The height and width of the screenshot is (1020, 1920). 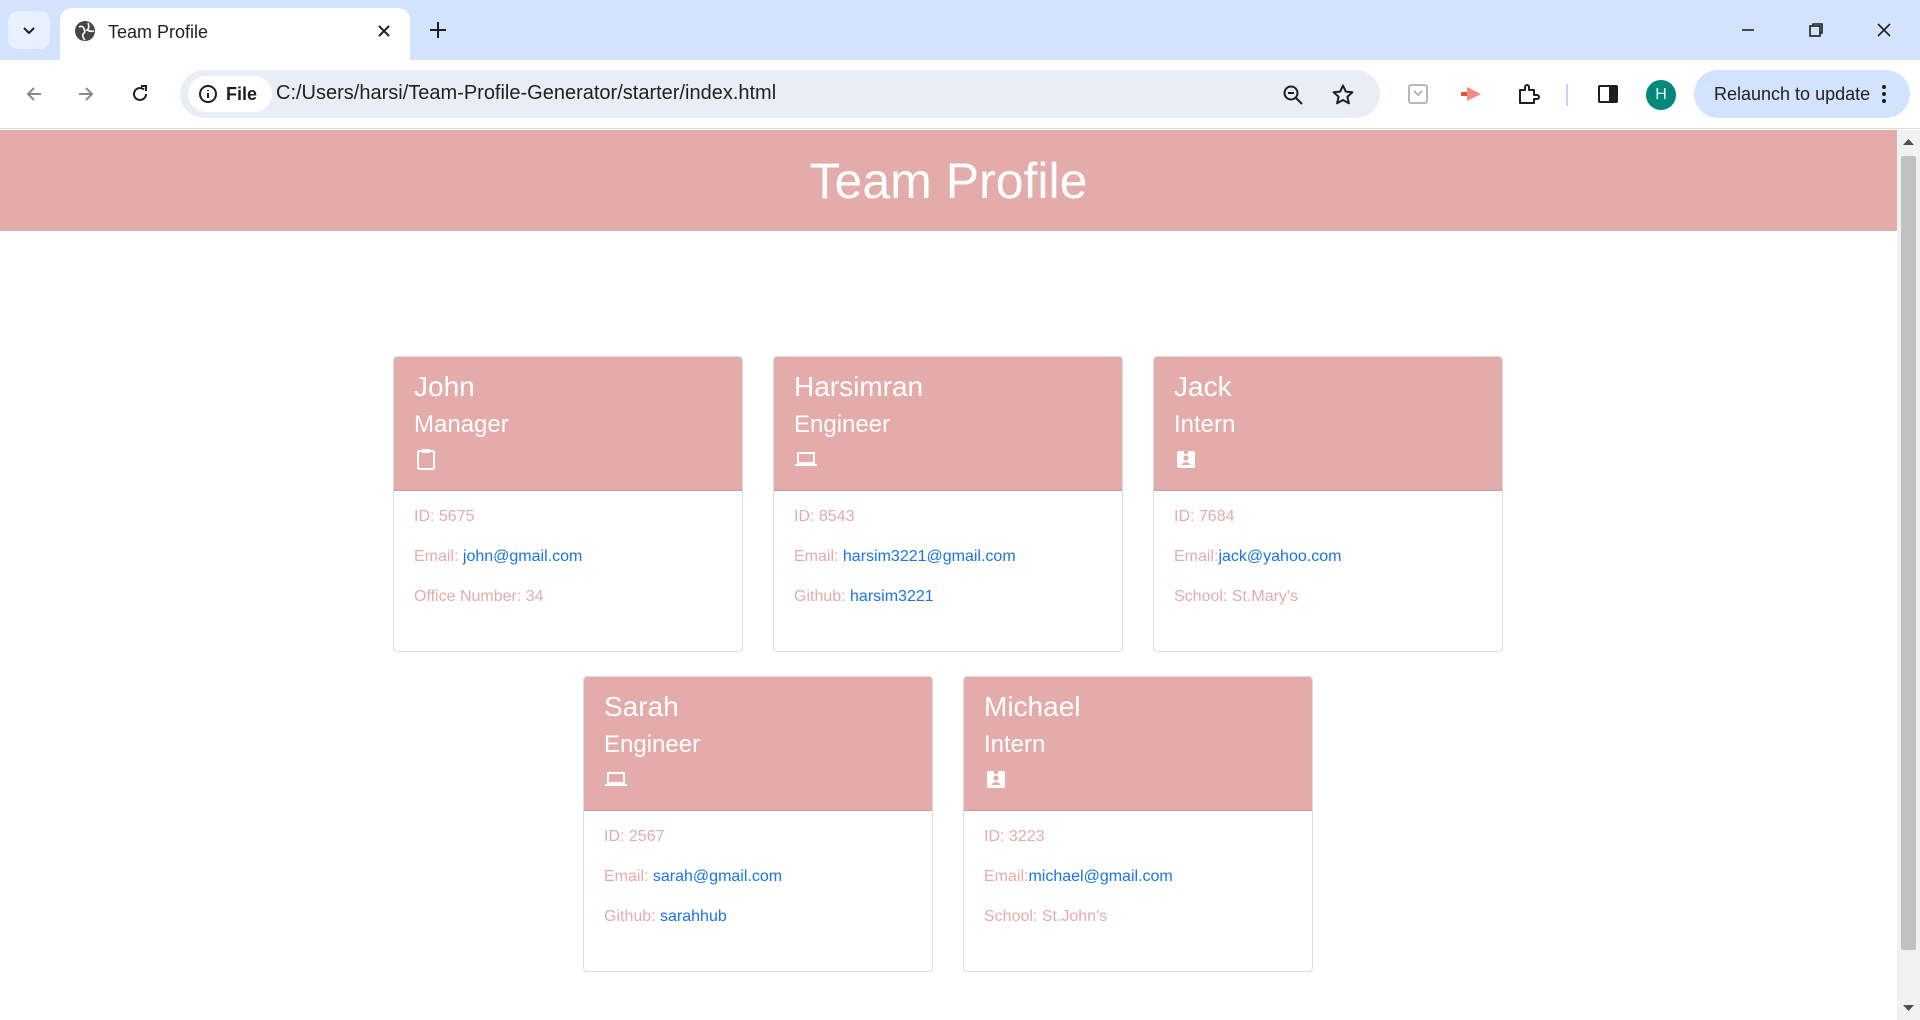 I want to click on tab-title: Team Profile, so click(x=158, y=32).